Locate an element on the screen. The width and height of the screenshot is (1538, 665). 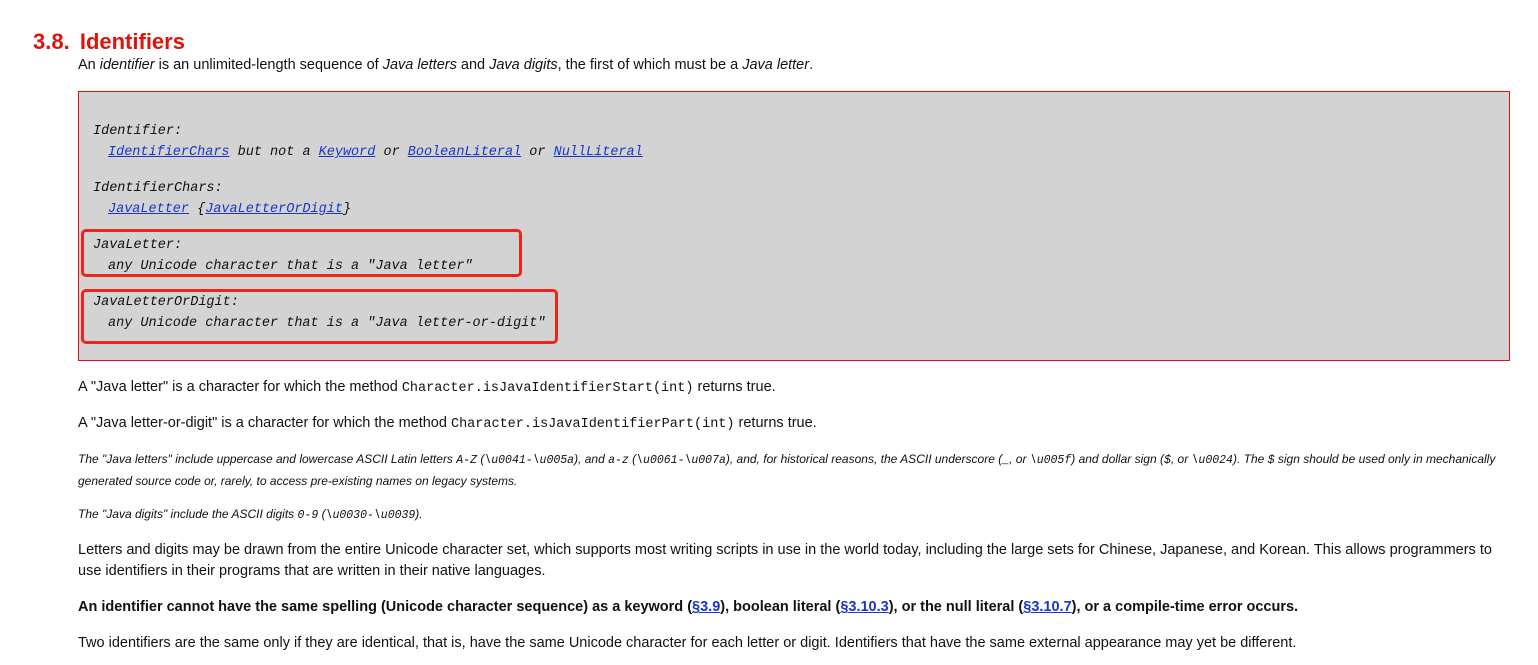
identifierchars-link: IdentifierChars is located at coordinates (169, 152).